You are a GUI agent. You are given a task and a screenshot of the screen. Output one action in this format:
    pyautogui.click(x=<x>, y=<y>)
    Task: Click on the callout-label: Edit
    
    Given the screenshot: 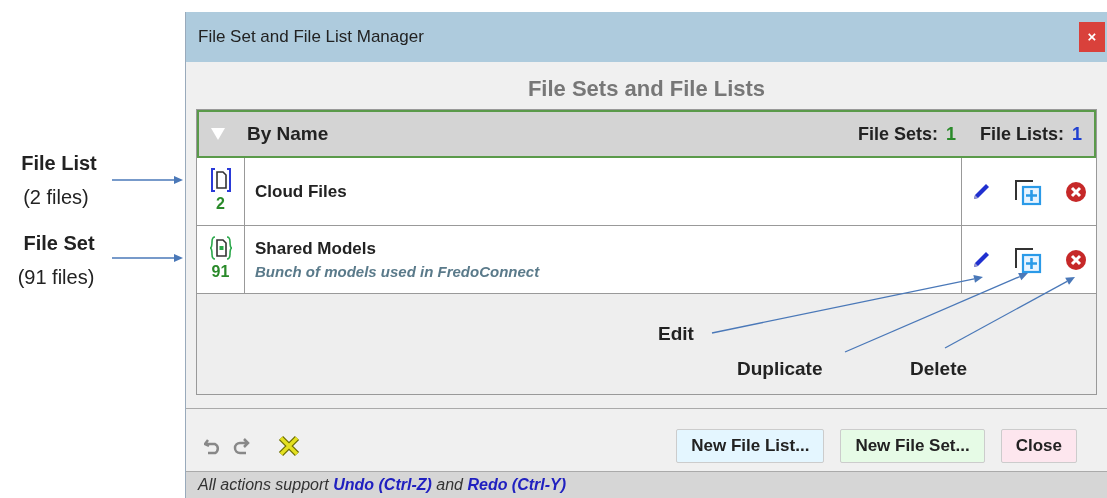 What is the action you would take?
    pyautogui.click(x=676, y=334)
    